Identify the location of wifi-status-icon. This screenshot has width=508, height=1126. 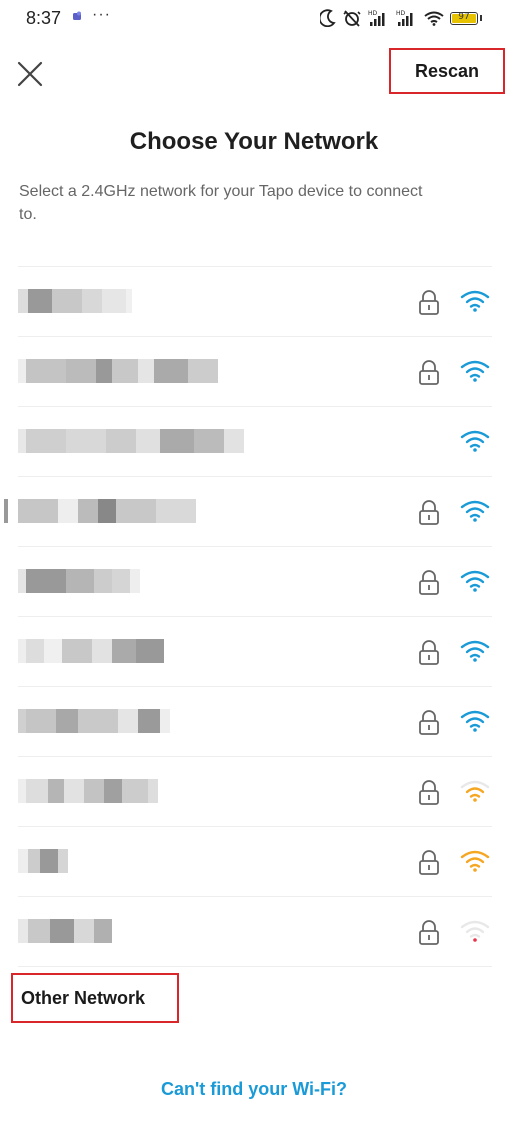
(434, 18).